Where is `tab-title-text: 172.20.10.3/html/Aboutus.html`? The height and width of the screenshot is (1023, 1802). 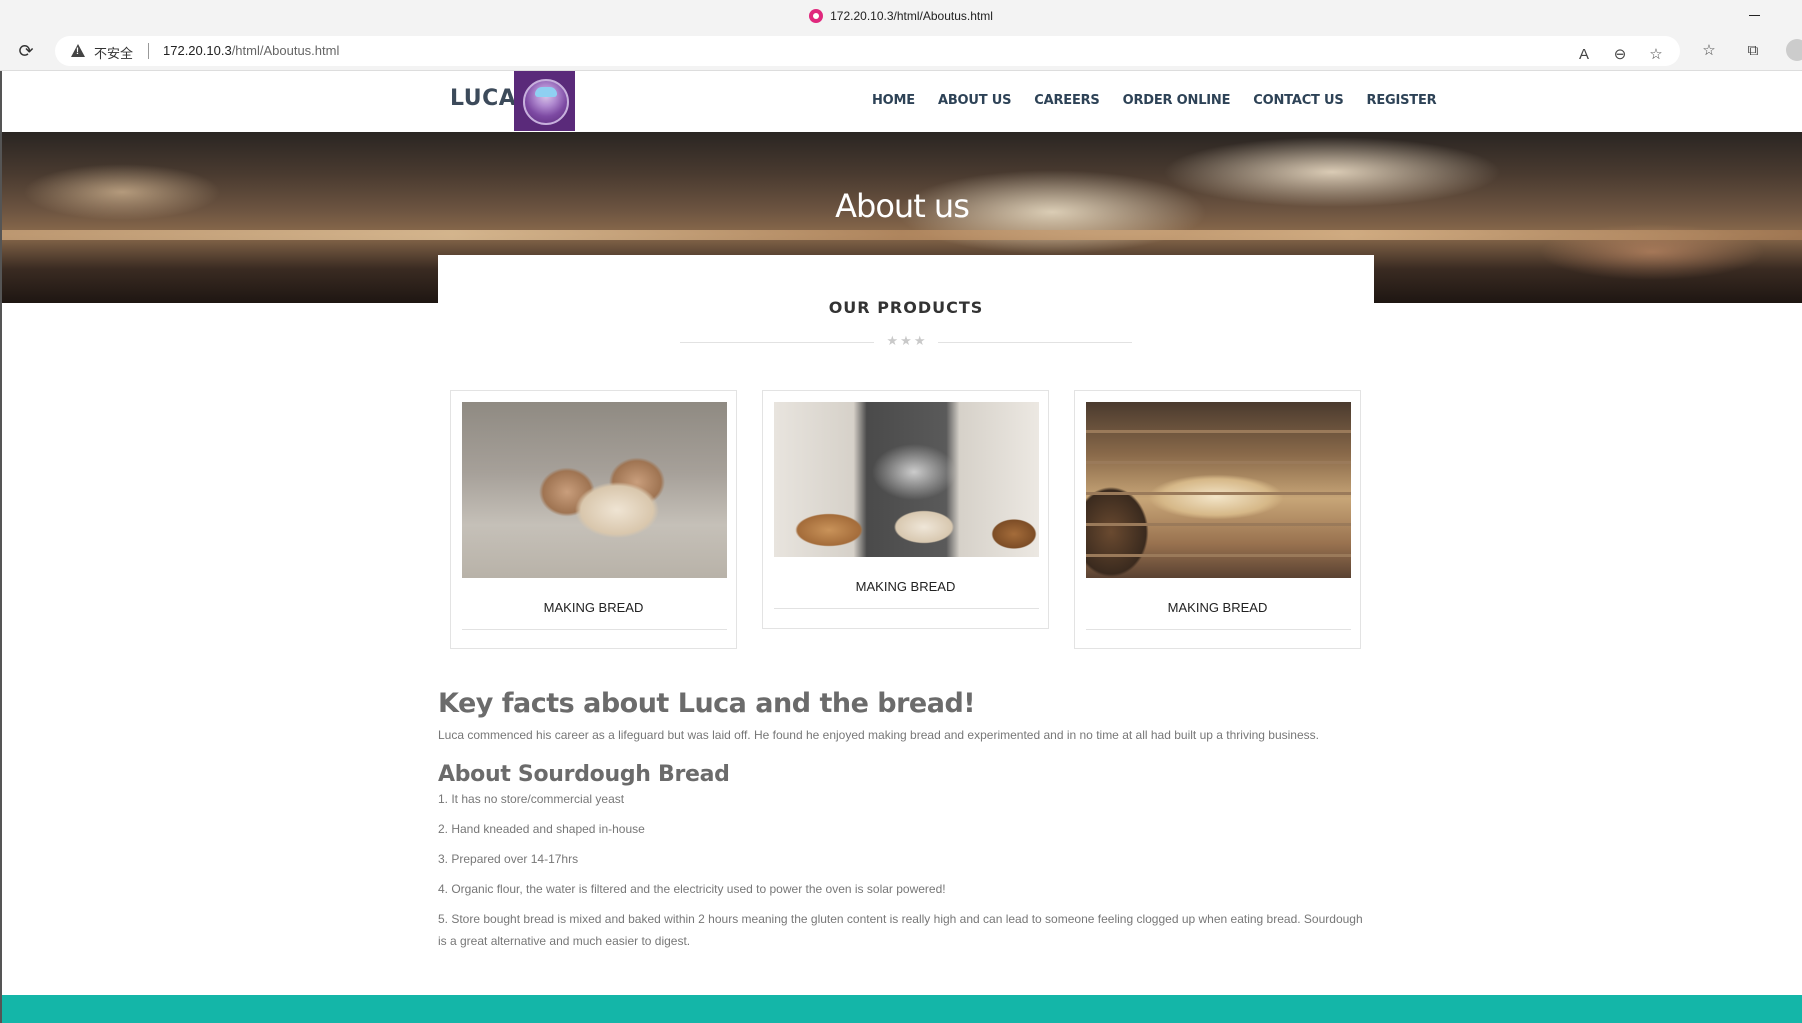
tab-title-text: 172.20.10.3/html/Aboutus.html is located at coordinates (911, 16).